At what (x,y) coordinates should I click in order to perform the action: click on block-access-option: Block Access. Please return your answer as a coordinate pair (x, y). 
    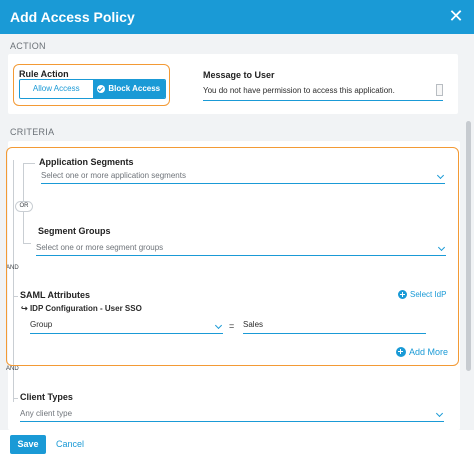
    Looking at the image, I should click on (128, 89).